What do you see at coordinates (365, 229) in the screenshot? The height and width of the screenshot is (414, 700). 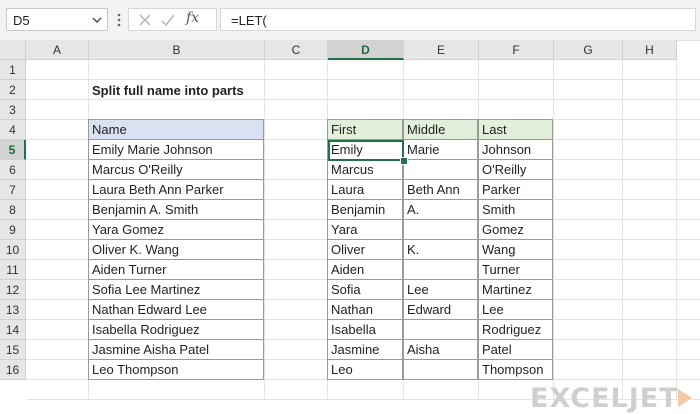 I see `first-name-cell: Yara` at bounding box center [365, 229].